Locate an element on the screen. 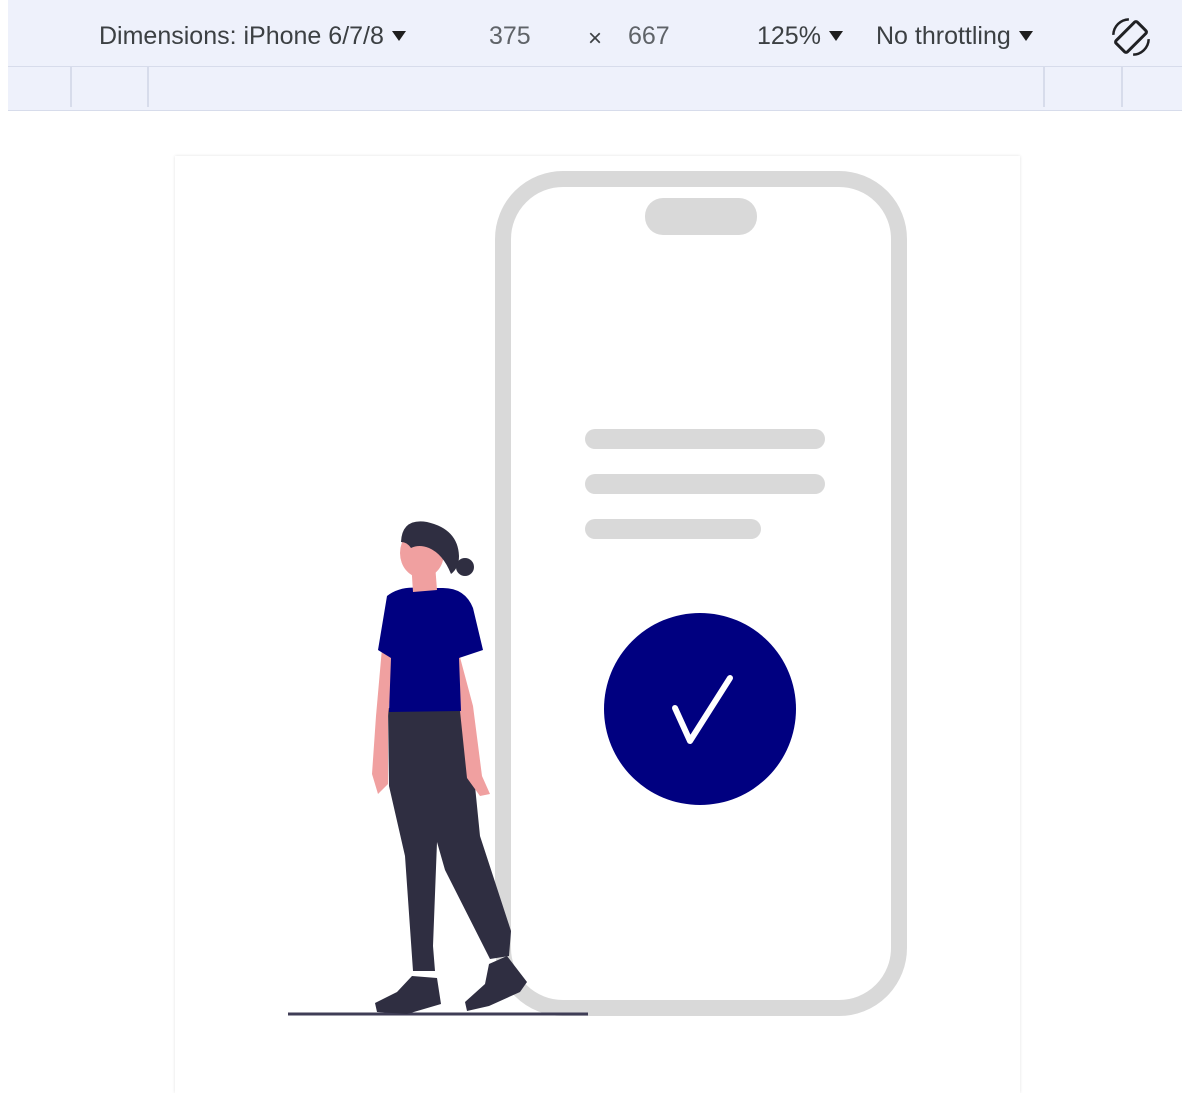  zoom-dropdown: 125% is located at coordinates (800, 36).